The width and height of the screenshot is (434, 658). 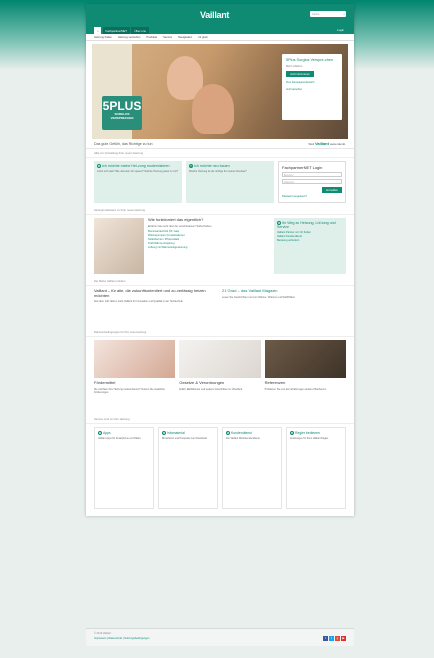 What do you see at coordinates (167, 37) in the screenshot?
I see `nav-item: Service` at bounding box center [167, 37].